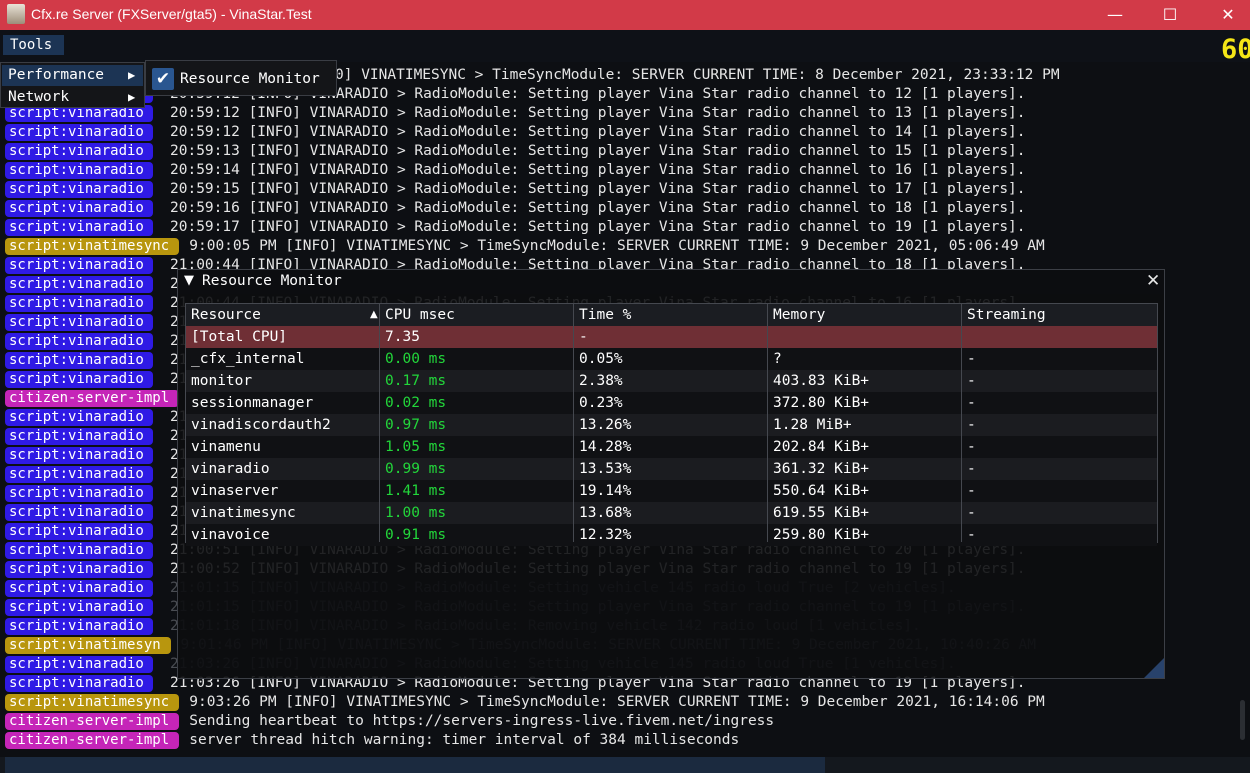 The image size is (1250, 773). I want to click on table-row: monitor 0.17 ms 2.38% 403.83 KiB+ -, so click(671, 381).